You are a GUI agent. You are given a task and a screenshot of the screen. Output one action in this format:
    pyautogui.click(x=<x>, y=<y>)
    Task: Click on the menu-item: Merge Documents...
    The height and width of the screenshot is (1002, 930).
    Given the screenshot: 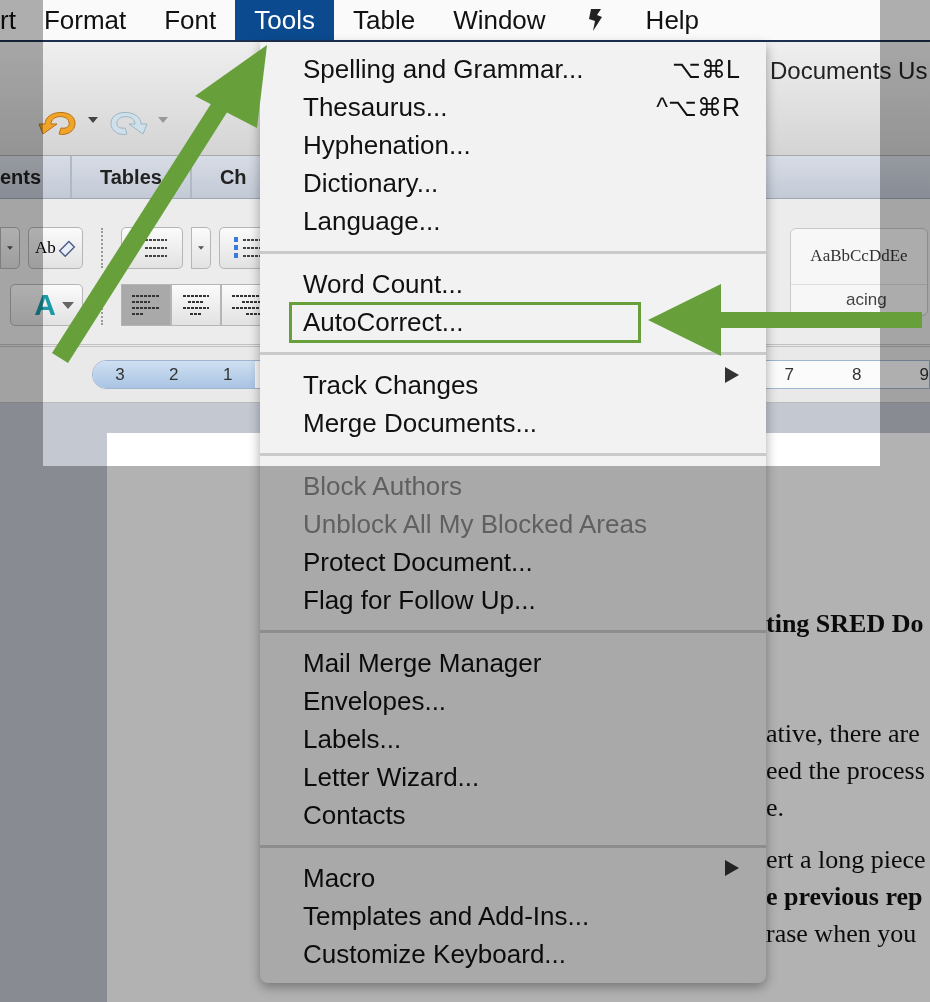 What is the action you would take?
    pyautogui.click(x=523, y=423)
    